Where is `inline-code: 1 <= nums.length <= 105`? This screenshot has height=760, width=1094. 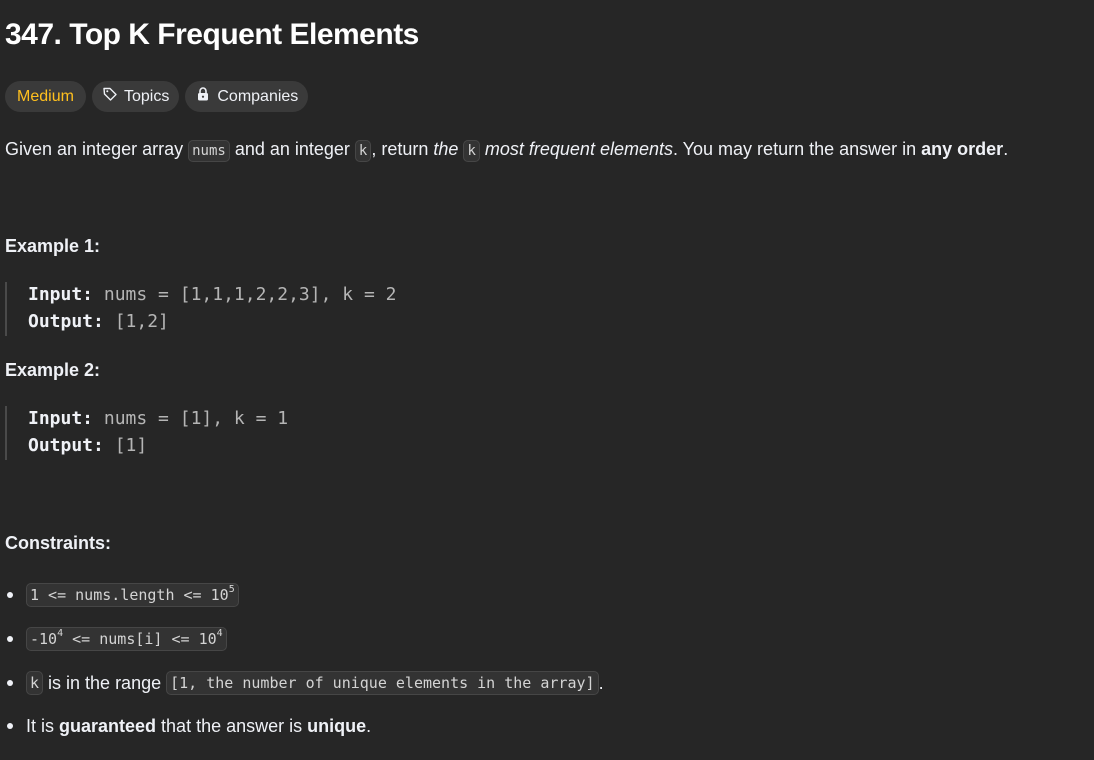
inline-code: 1 <= nums.length <= 105 is located at coordinates (132, 595).